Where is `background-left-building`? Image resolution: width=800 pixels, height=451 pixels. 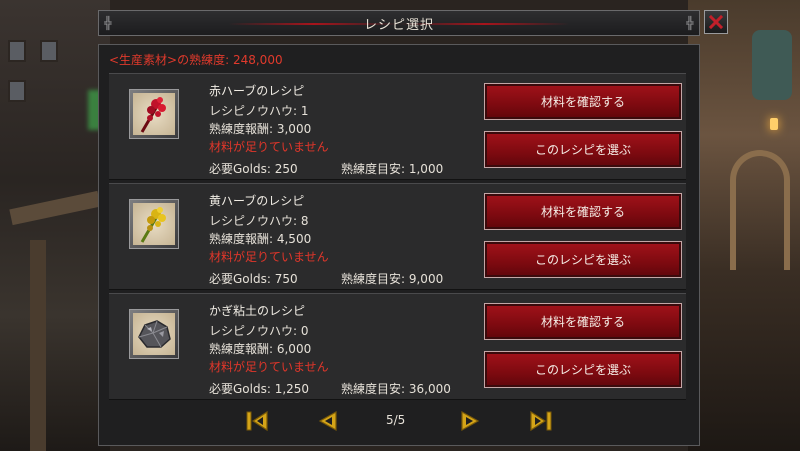 background-left-building is located at coordinates (55, 225).